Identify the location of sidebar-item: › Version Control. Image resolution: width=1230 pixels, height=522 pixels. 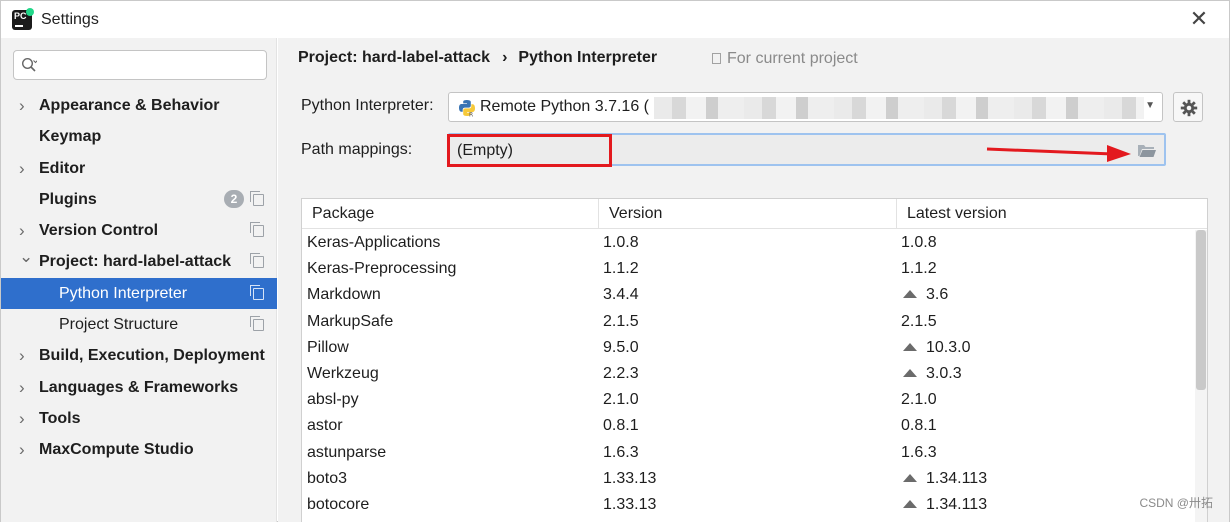
(139, 230).